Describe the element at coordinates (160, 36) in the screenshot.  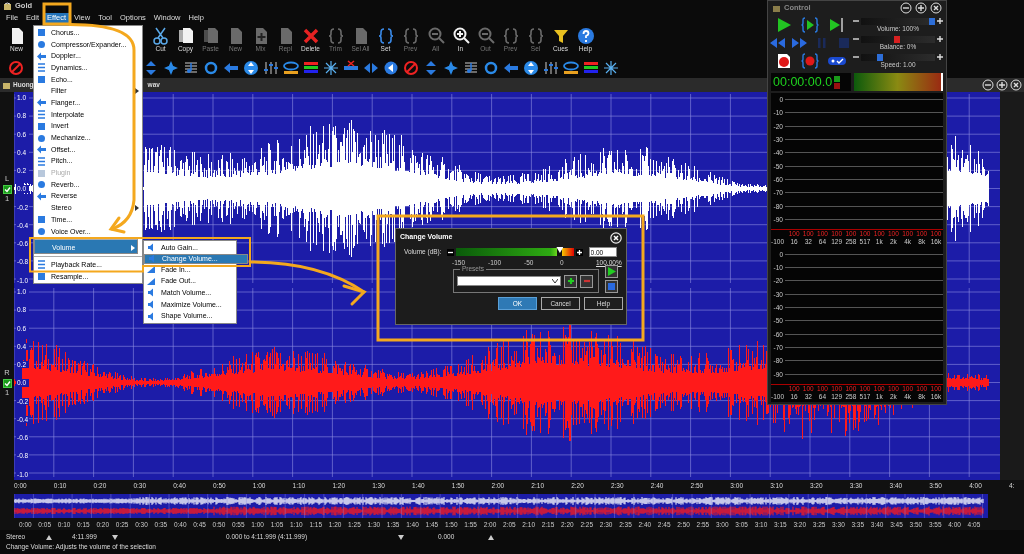
I see `scissors-icon` at that location.